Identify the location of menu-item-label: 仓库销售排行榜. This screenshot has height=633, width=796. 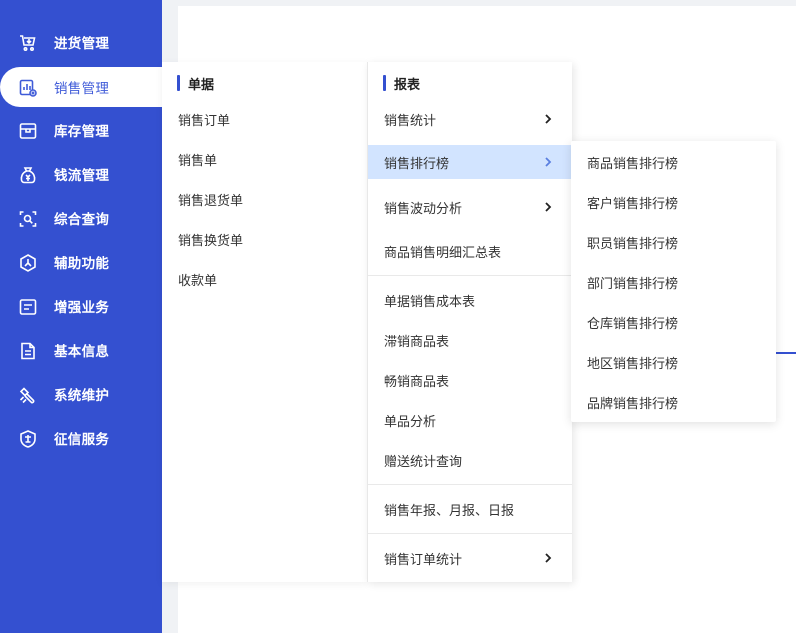
(633, 324).